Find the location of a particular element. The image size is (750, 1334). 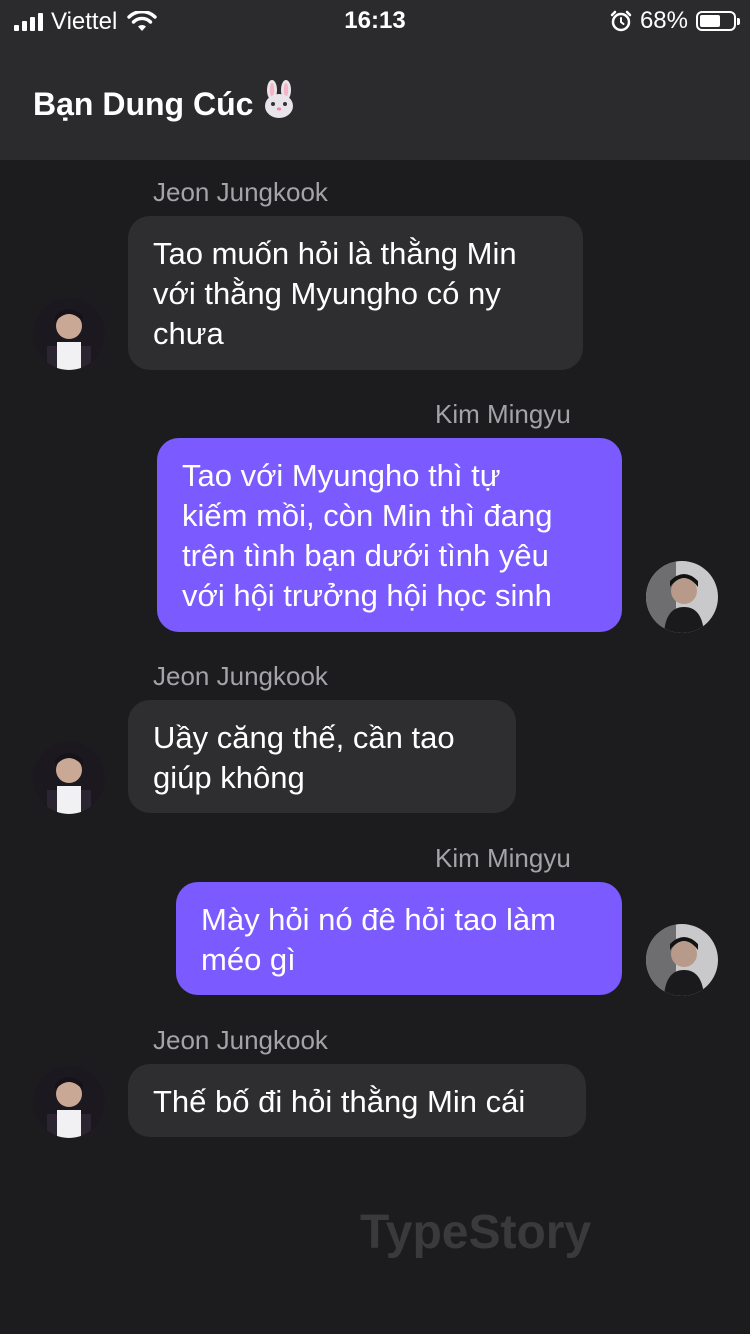

battery-icon is located at coordinates (718, 21).